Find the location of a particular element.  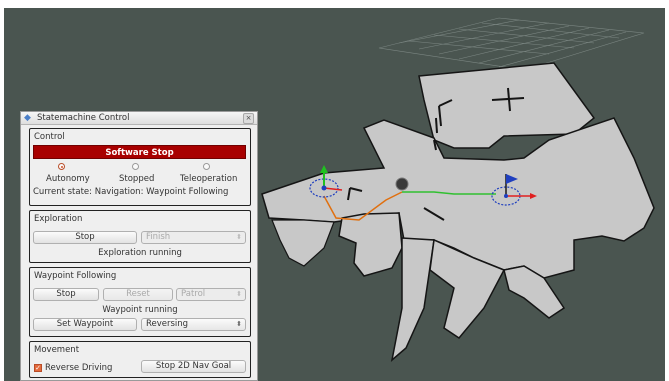

reverse-driving-checkbox: ✓ is located at coordinates (38, 368).